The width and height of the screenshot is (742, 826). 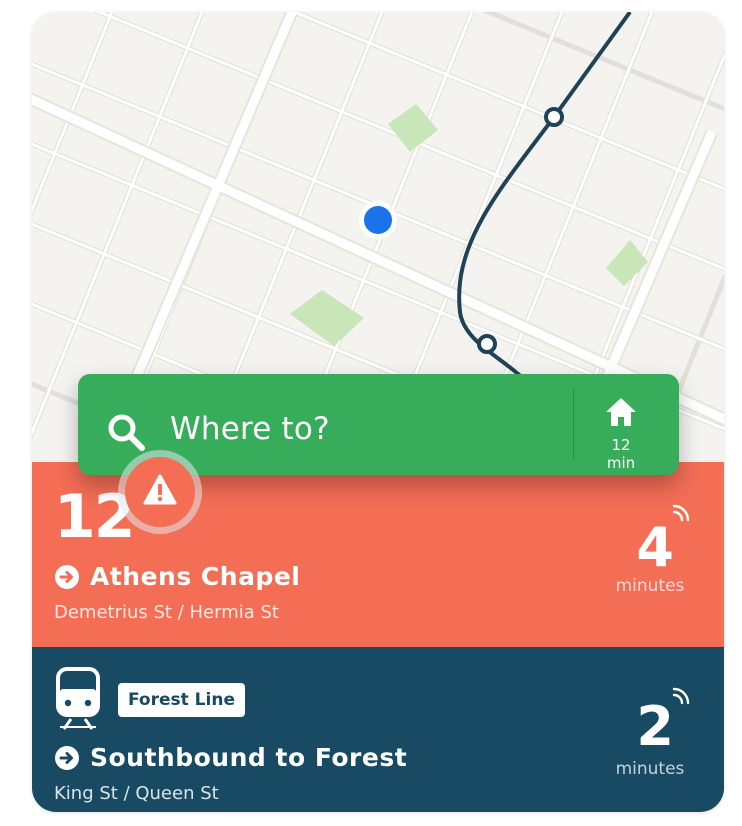 I want to click on minutes-until-departure: 4, so click(x=655, y=547).